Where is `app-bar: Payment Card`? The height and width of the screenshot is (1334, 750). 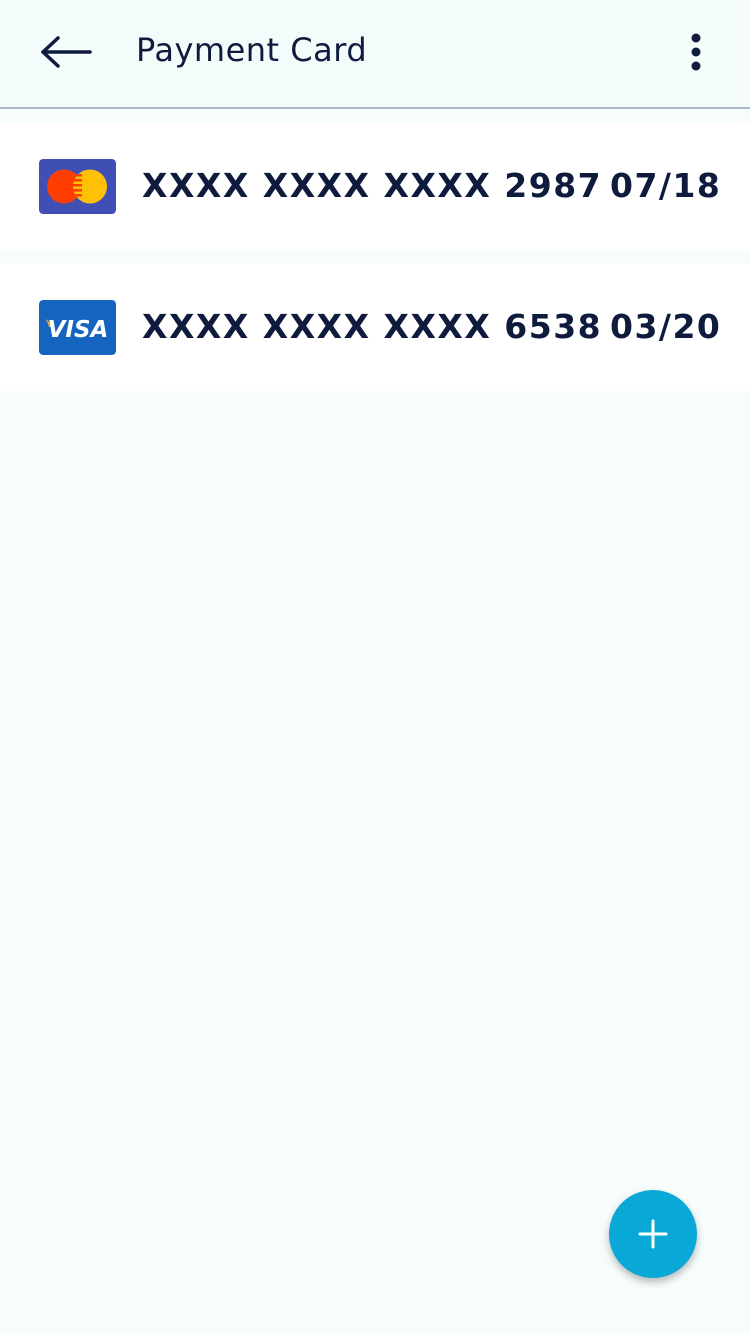 app-bar: Payment Card is located at coordinates (375, 54).